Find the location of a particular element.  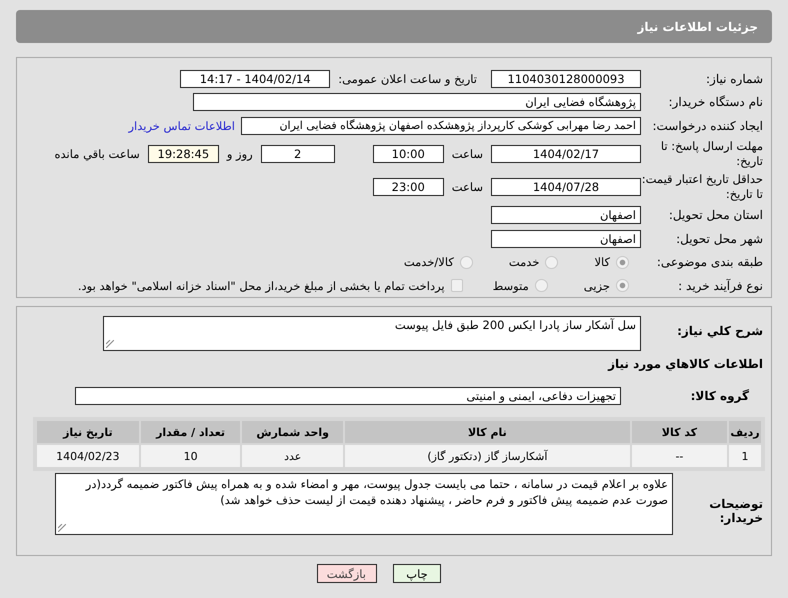

input-field: تجهیزات دفاعی، ایمنی و امنیتی is located at coordinates (348, 396).